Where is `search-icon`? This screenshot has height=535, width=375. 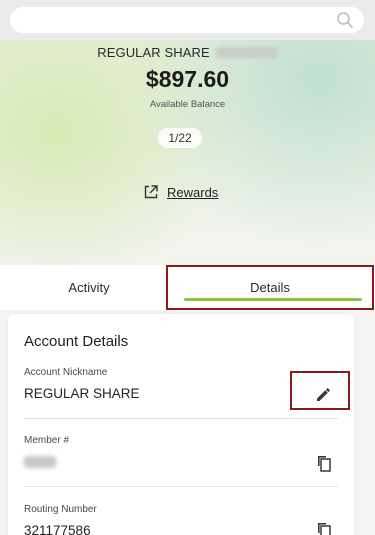 search-icon is located at coordinates (345, 20).